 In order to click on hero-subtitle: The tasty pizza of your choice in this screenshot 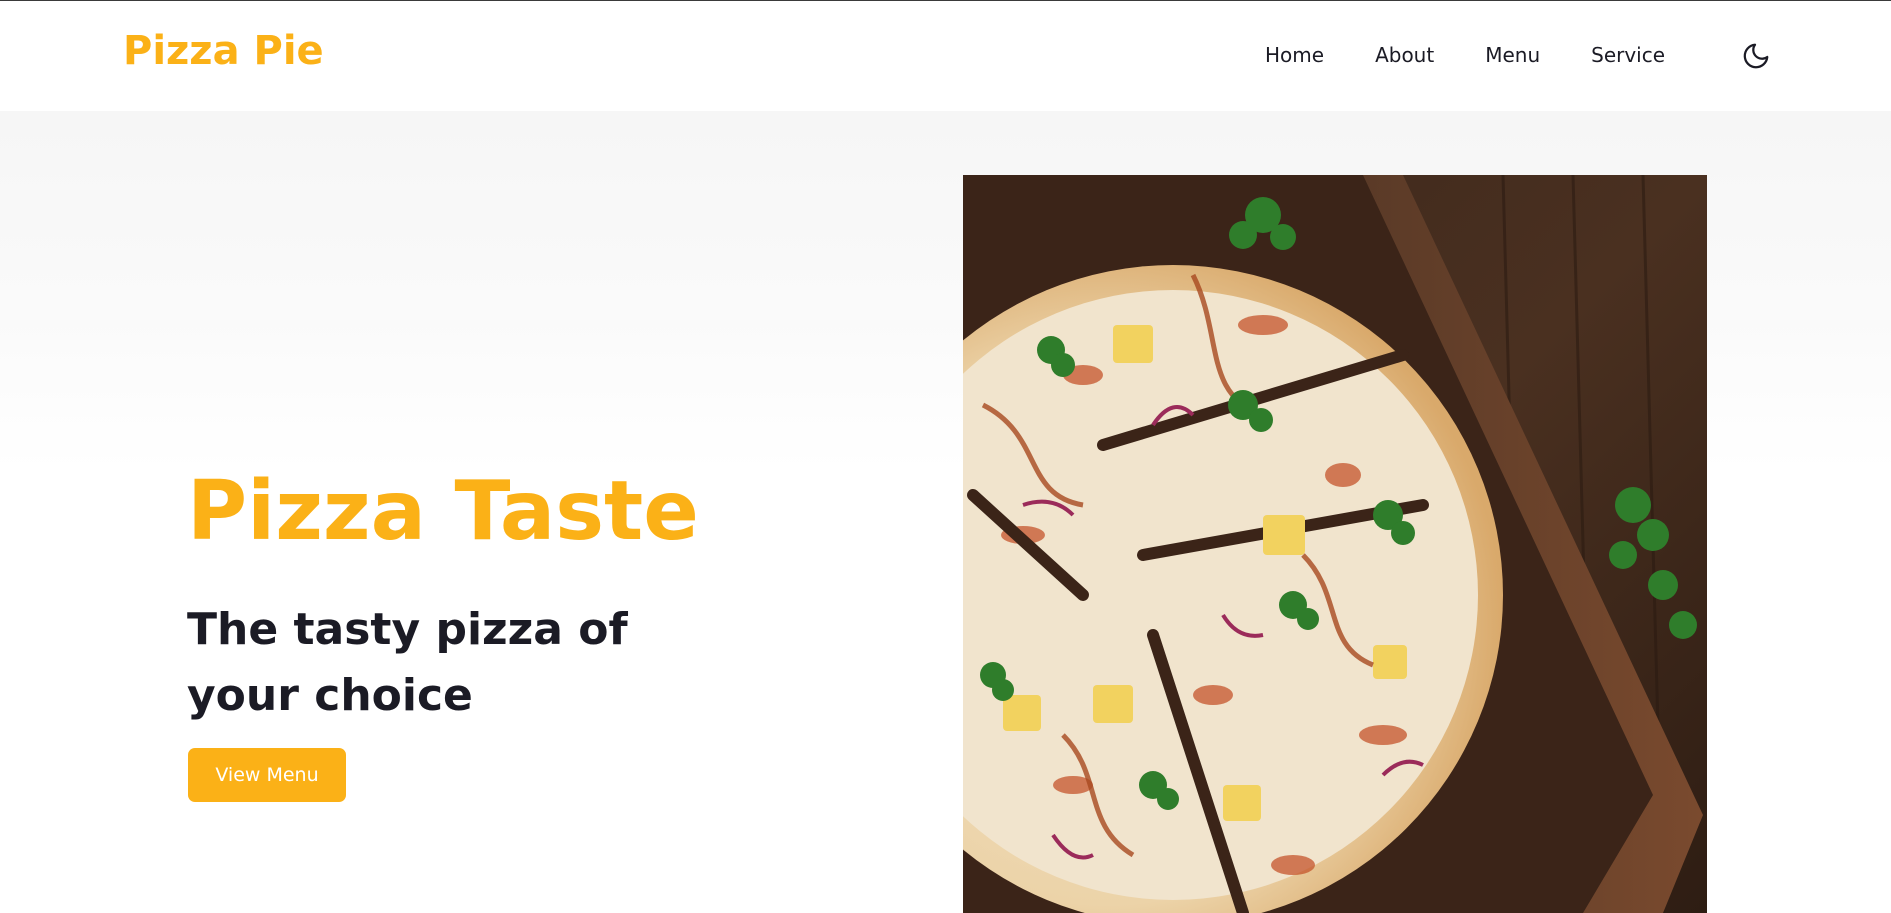, I will do `click(407, 662)`.